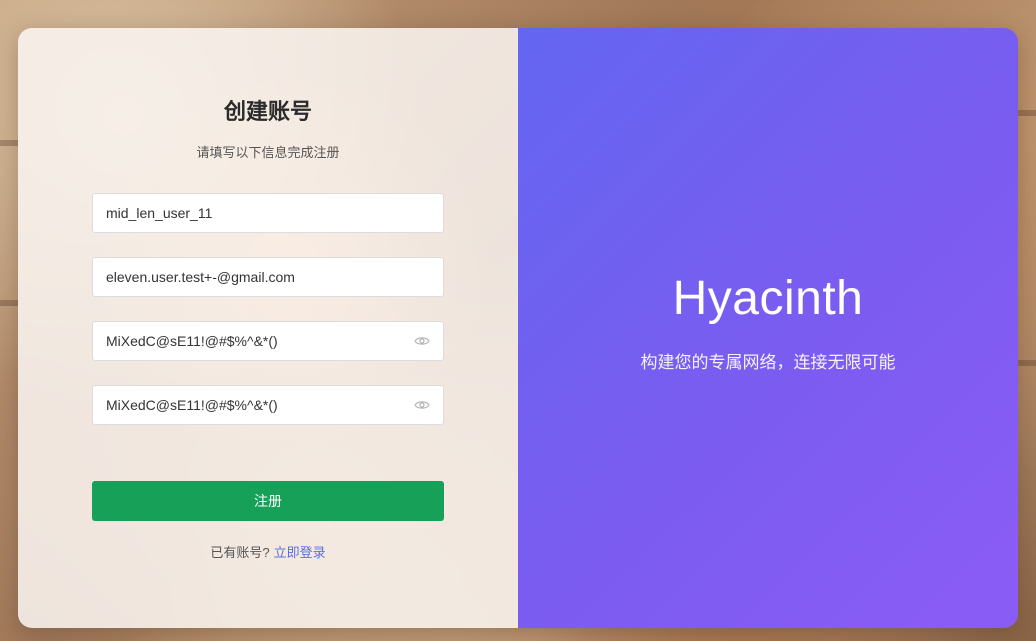 Image resolution: width=1036 pixels, height=641 pixels. I want to click on brand-title: Hyacinth, so click(768, 298).